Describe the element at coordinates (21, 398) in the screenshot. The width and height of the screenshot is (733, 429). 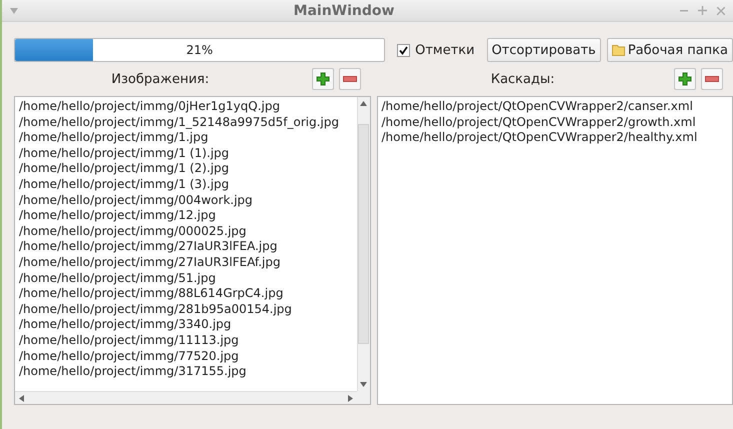
I see `scroll-left-icon` at that location.